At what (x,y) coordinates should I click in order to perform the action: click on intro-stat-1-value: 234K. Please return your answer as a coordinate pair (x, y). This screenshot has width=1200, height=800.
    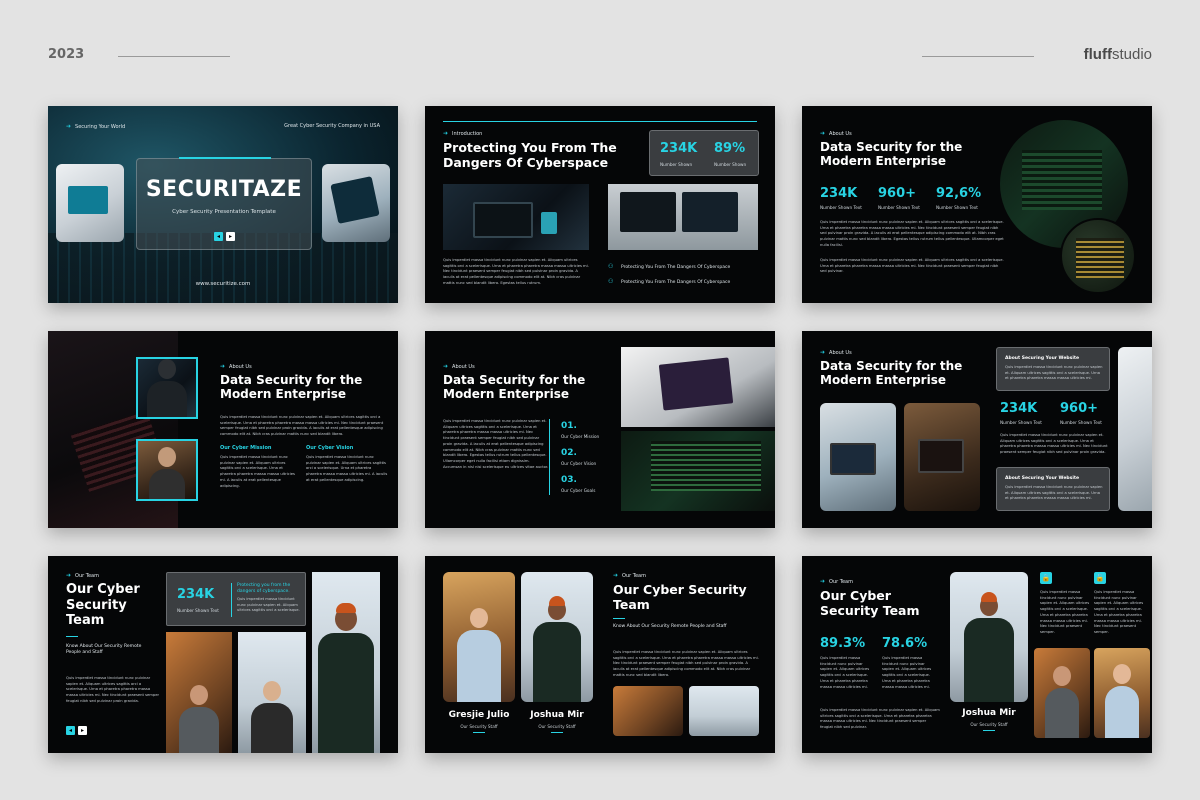
    Looking at the image, I should click on (679, 148).